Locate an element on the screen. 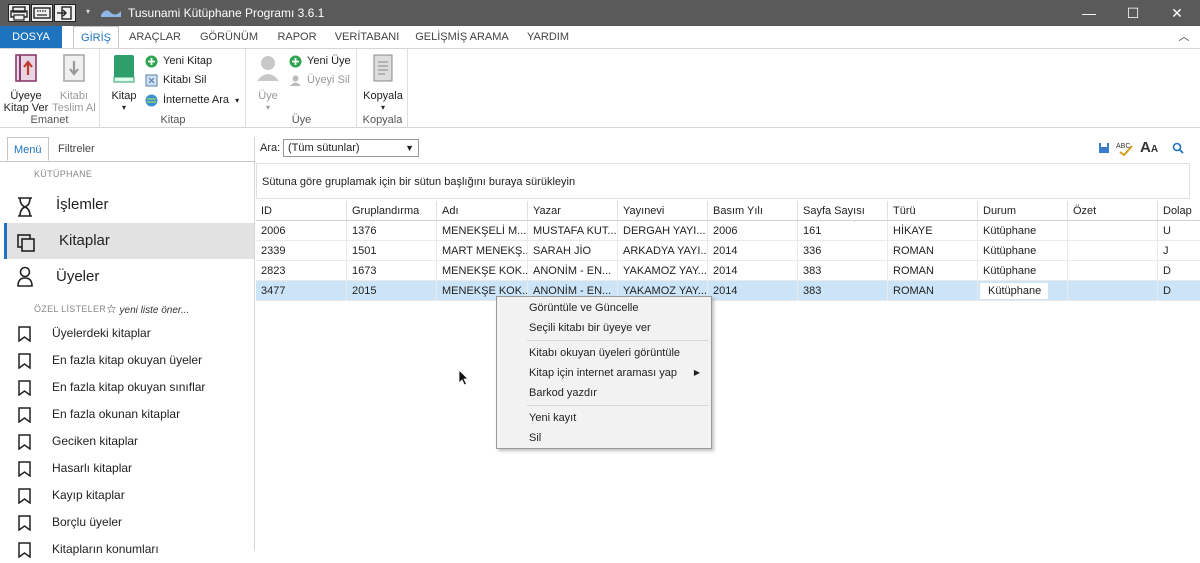 This screenshot has height=563, width=1200. list-item-geciken-kitaplar: Geciken kitaplar is located at coordinates (133, 441).